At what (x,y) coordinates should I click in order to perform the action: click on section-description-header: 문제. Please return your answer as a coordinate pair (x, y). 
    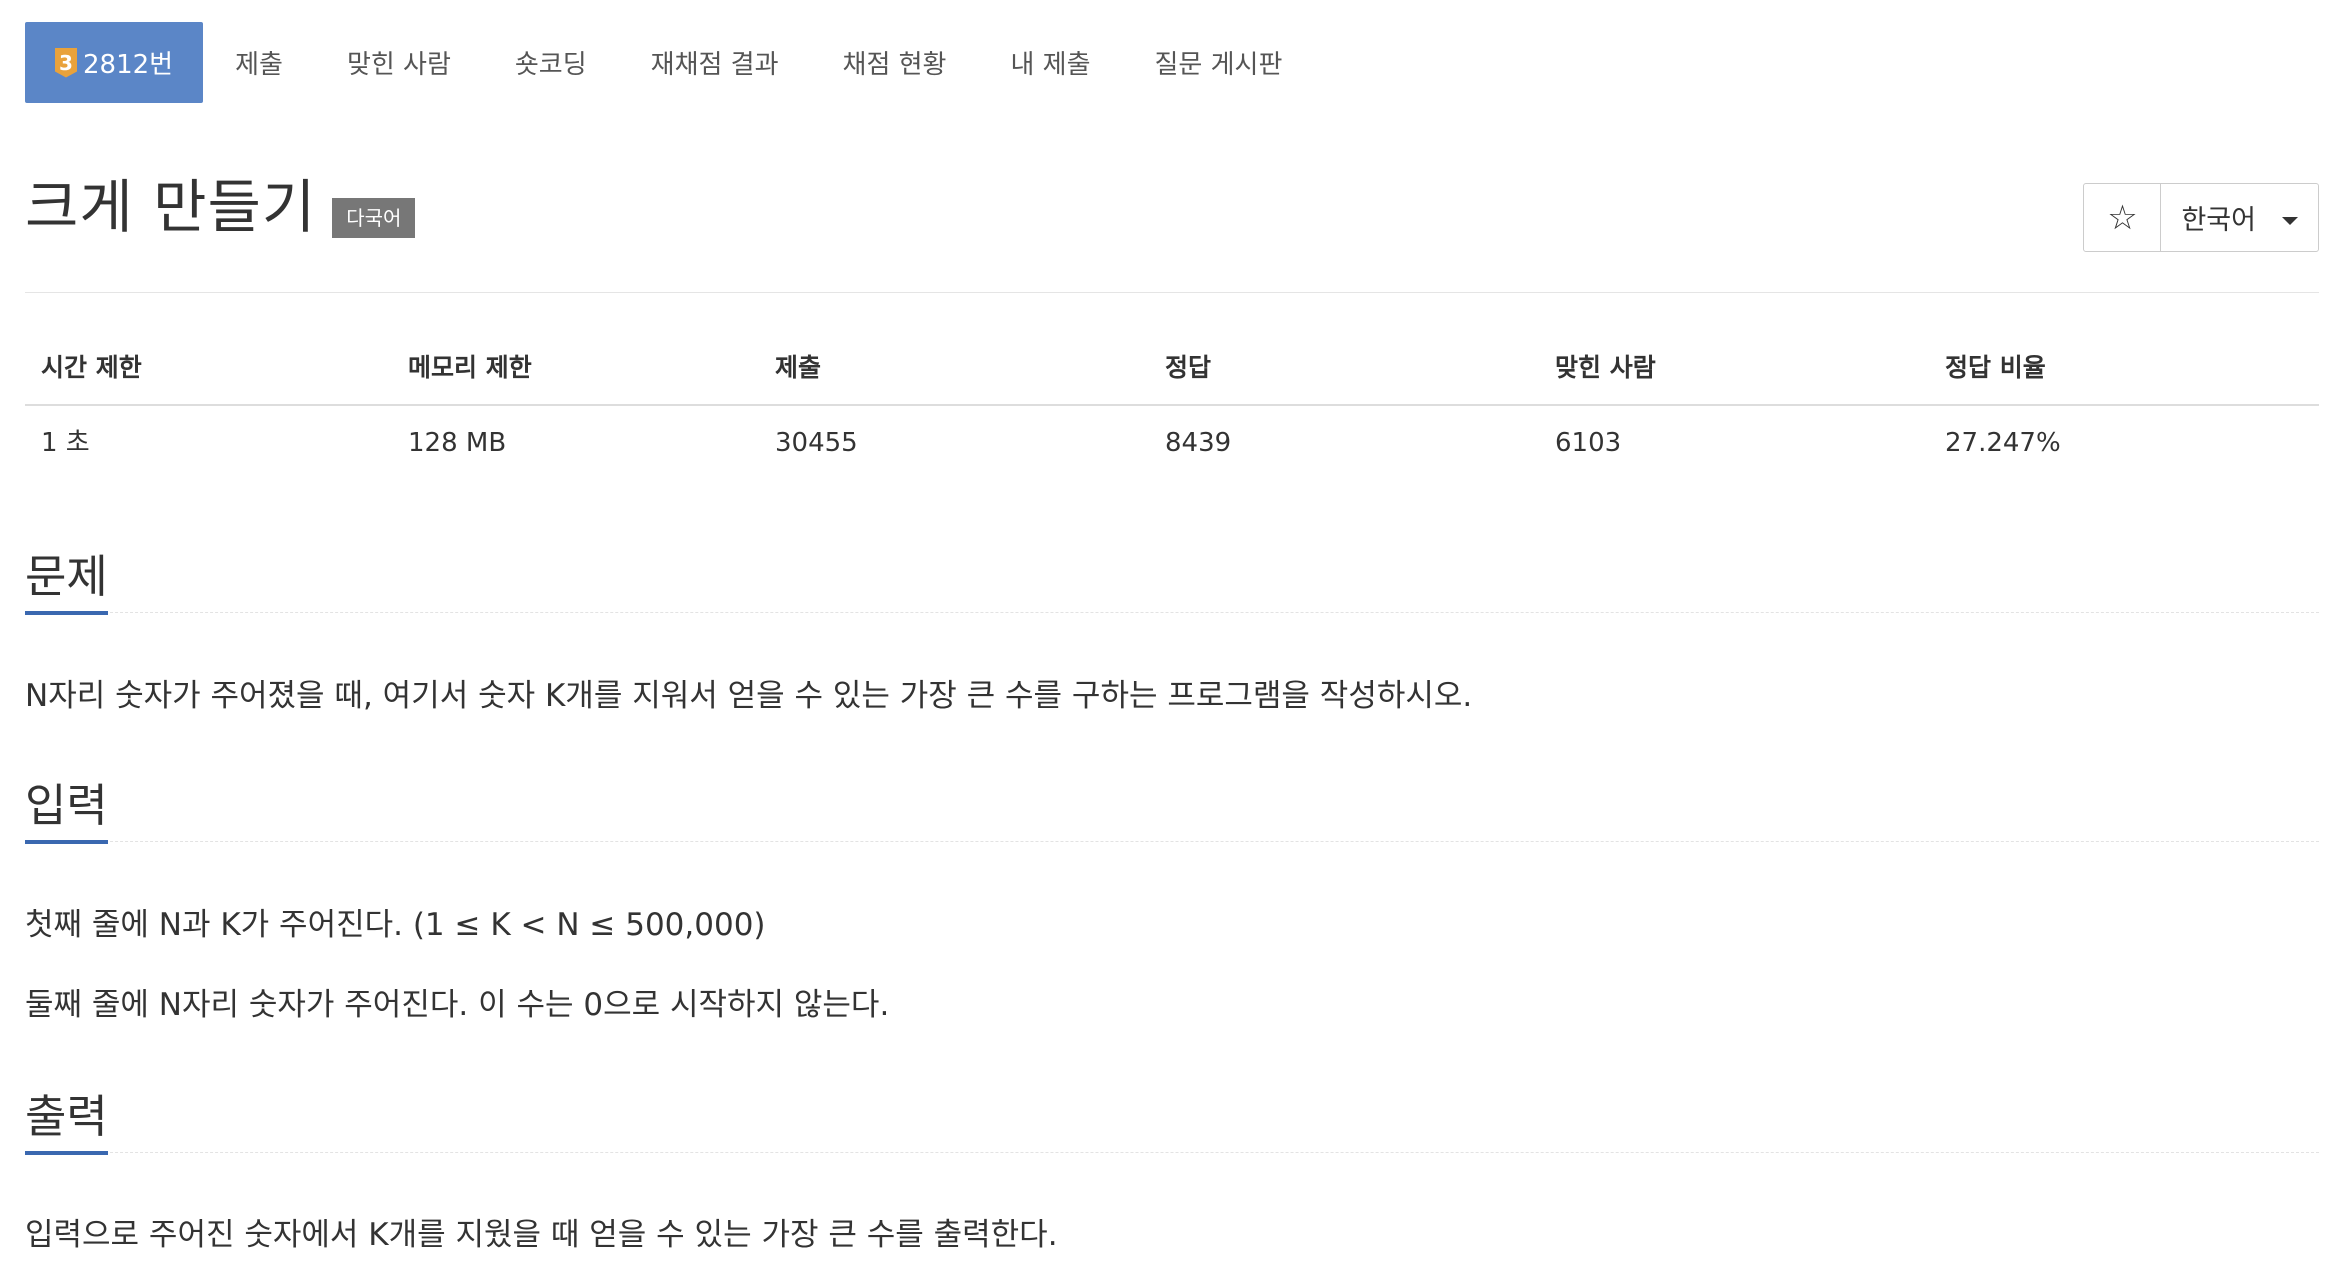
    Looking at the image, I should click on (1172, 577).